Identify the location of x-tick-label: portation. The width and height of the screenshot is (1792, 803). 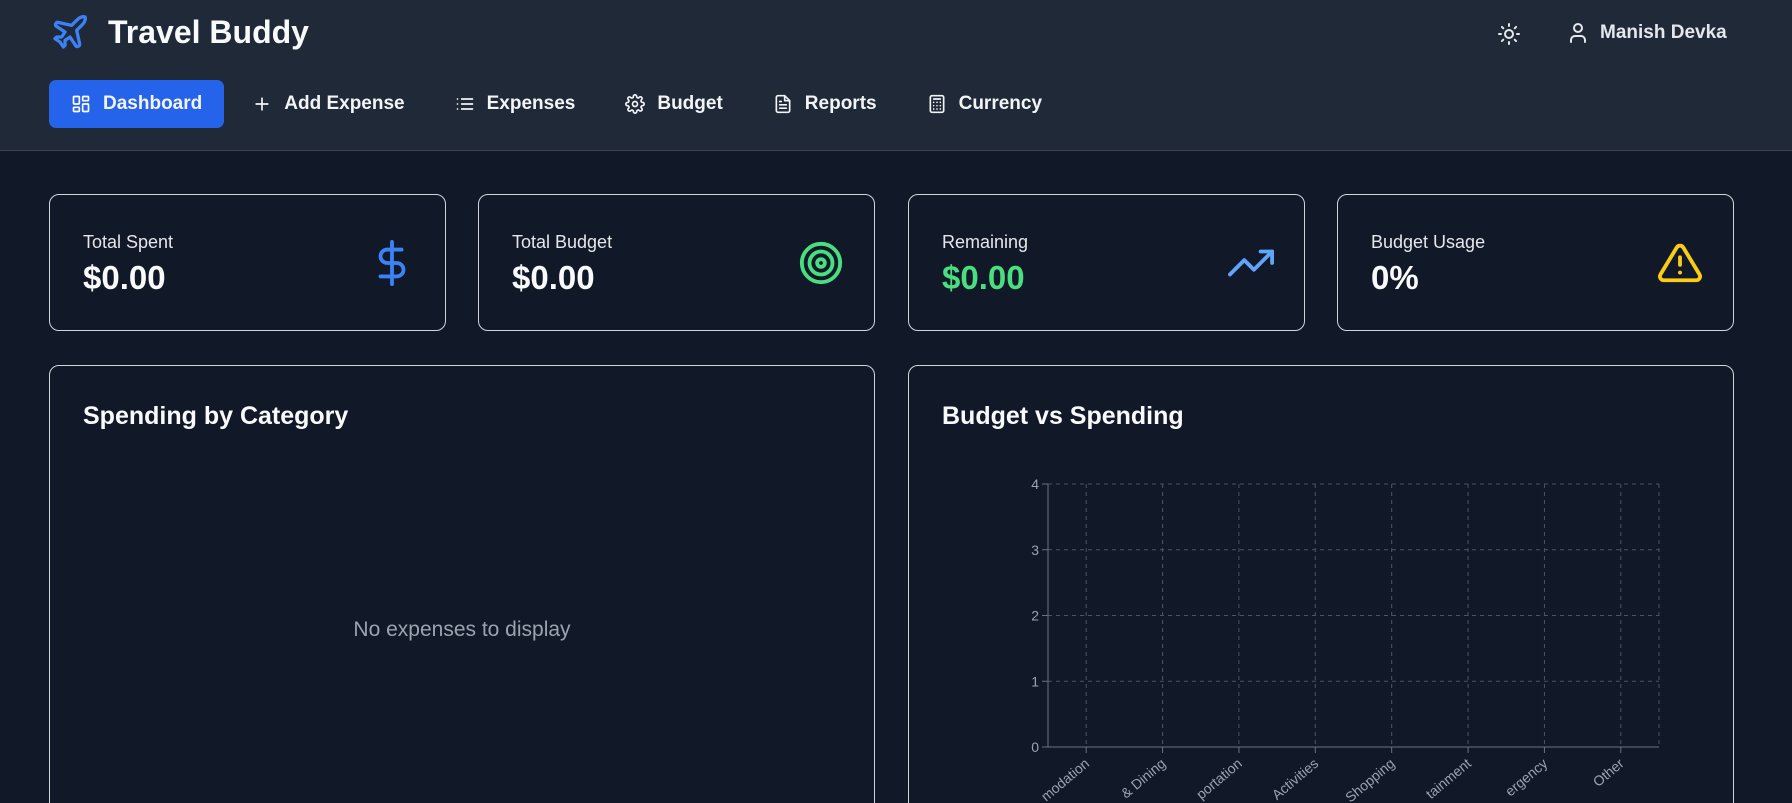
(1219, 778).